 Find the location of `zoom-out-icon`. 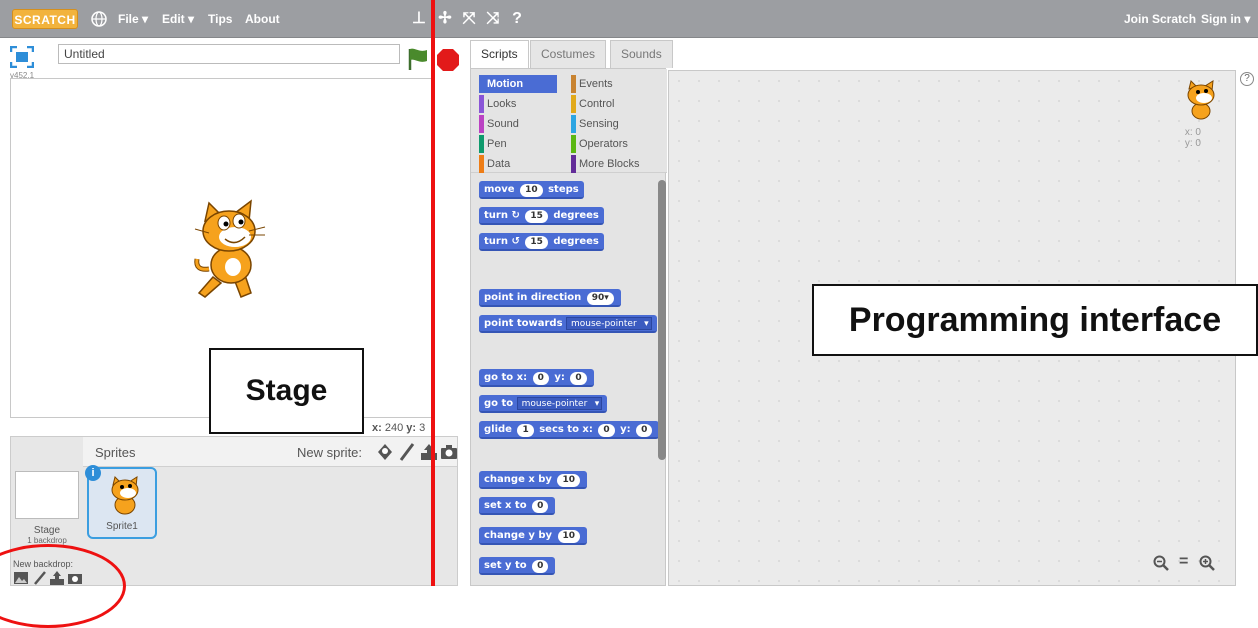

zoom-out-icon is located at coordinates (1161, 563).